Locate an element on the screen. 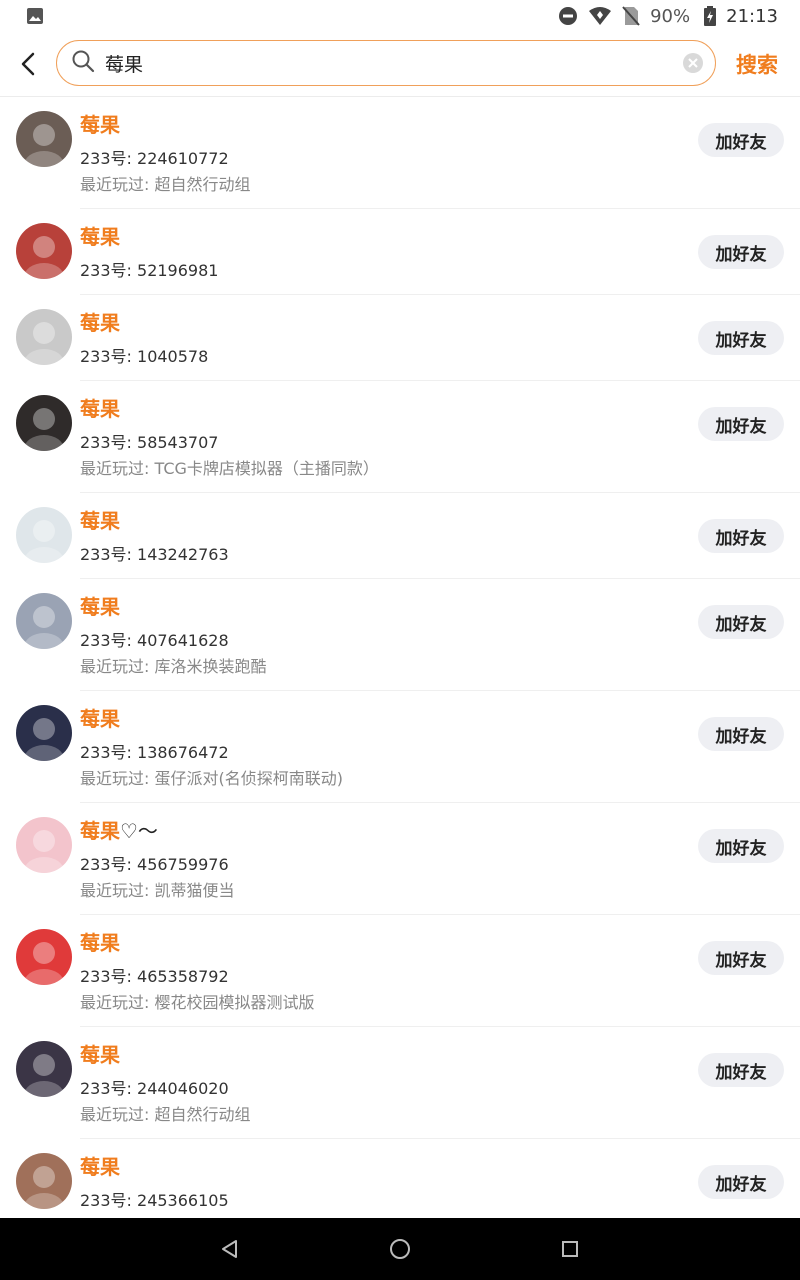  result-row: 莓果 233号: 143242763 加好友 is located at coordinates (400, 536).